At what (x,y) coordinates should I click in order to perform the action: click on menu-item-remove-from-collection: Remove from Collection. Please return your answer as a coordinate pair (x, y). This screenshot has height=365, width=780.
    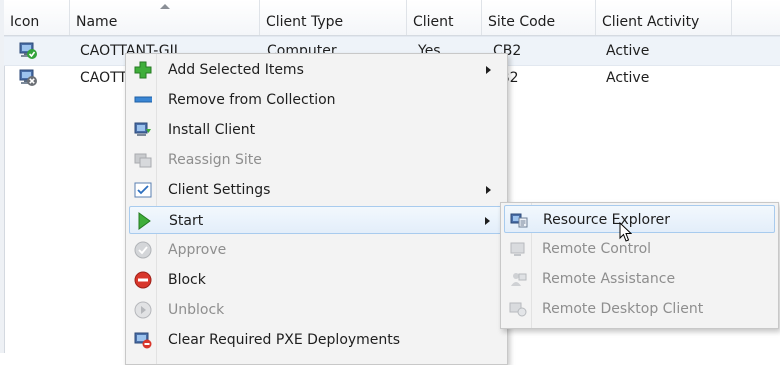
    Looking at the image, I should click on (316, 100).